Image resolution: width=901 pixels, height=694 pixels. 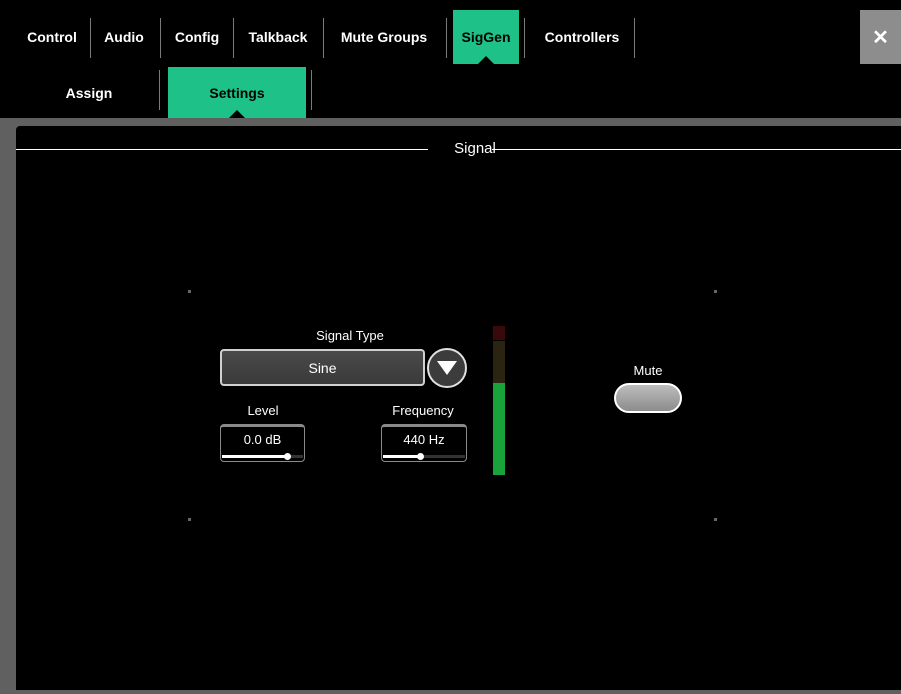 I want to click on mute-label: Mute, so click(x=648, y=370).